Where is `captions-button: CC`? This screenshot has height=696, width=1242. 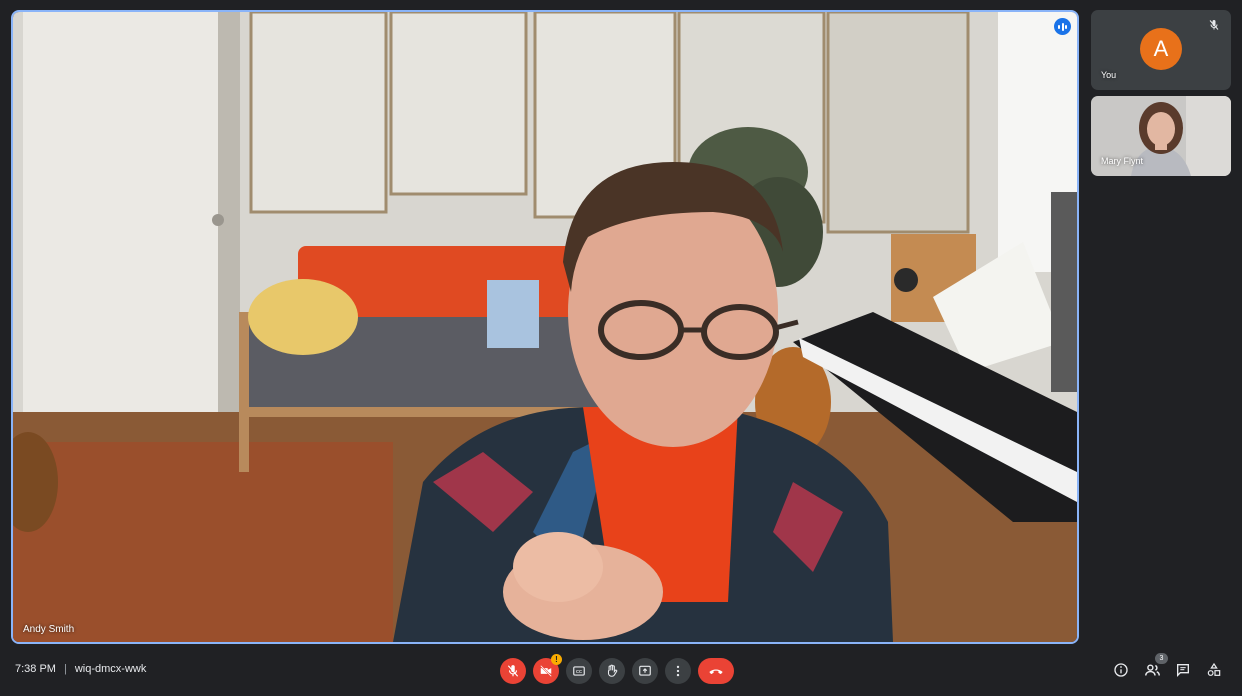
captions-button: CC is located at coordinates (579, 671).